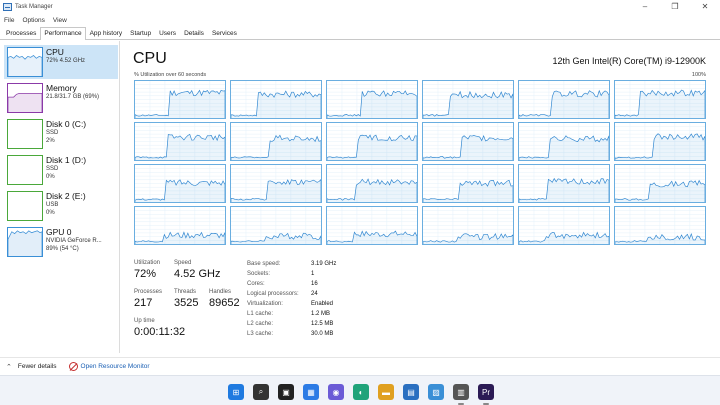  I want to click on photos-icon: ▥, so click(461, 392).